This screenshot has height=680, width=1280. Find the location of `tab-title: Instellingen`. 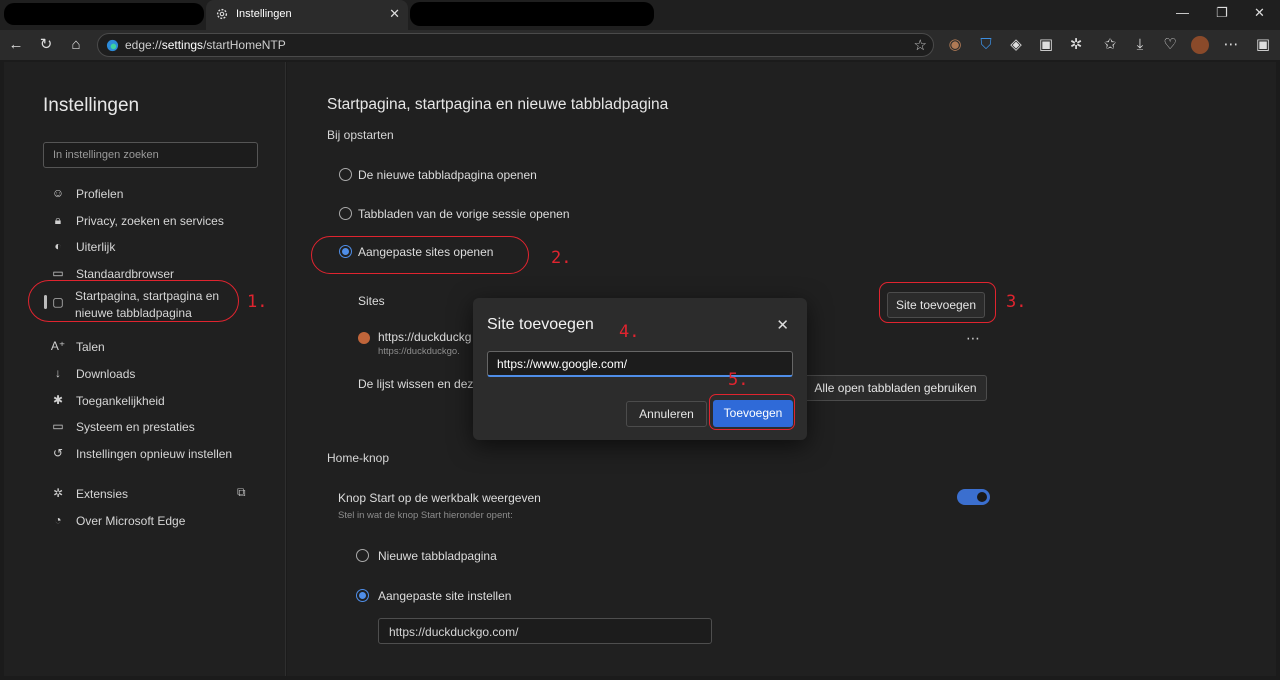

tab-title: Instellingen is located at coordinates (264, 14).